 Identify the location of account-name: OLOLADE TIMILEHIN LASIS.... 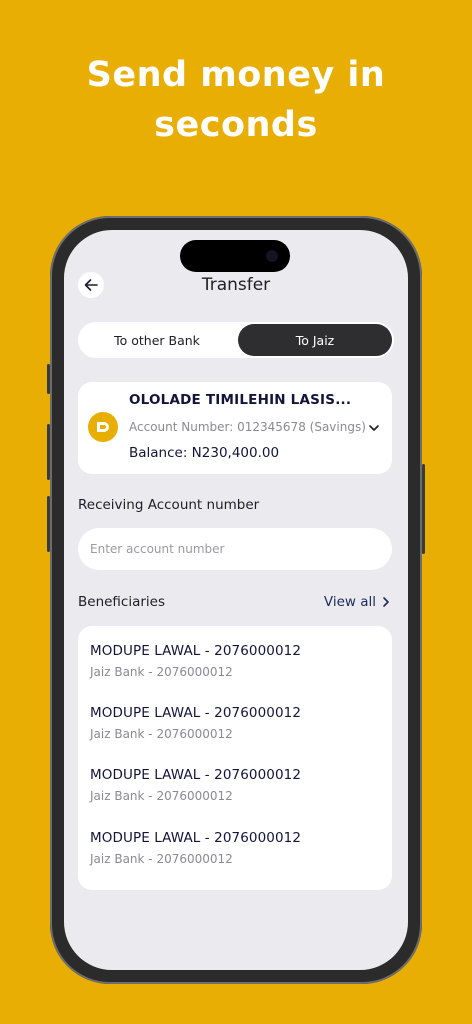
(240, 400).